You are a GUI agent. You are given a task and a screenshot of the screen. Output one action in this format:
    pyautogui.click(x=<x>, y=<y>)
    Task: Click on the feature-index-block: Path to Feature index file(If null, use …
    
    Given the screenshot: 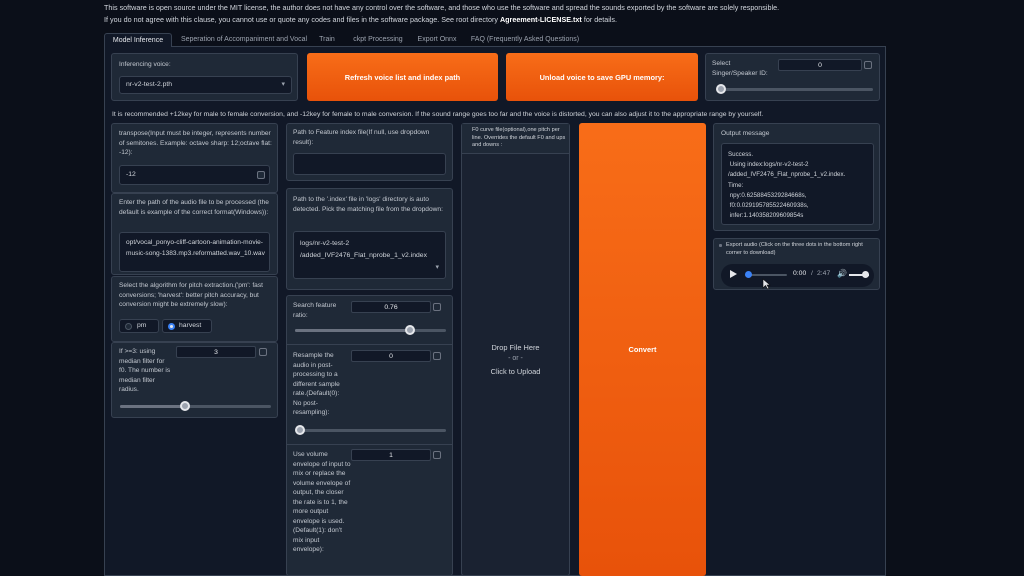 What is the action you would take?
    pyautogui.click(x=369, y=152)
    